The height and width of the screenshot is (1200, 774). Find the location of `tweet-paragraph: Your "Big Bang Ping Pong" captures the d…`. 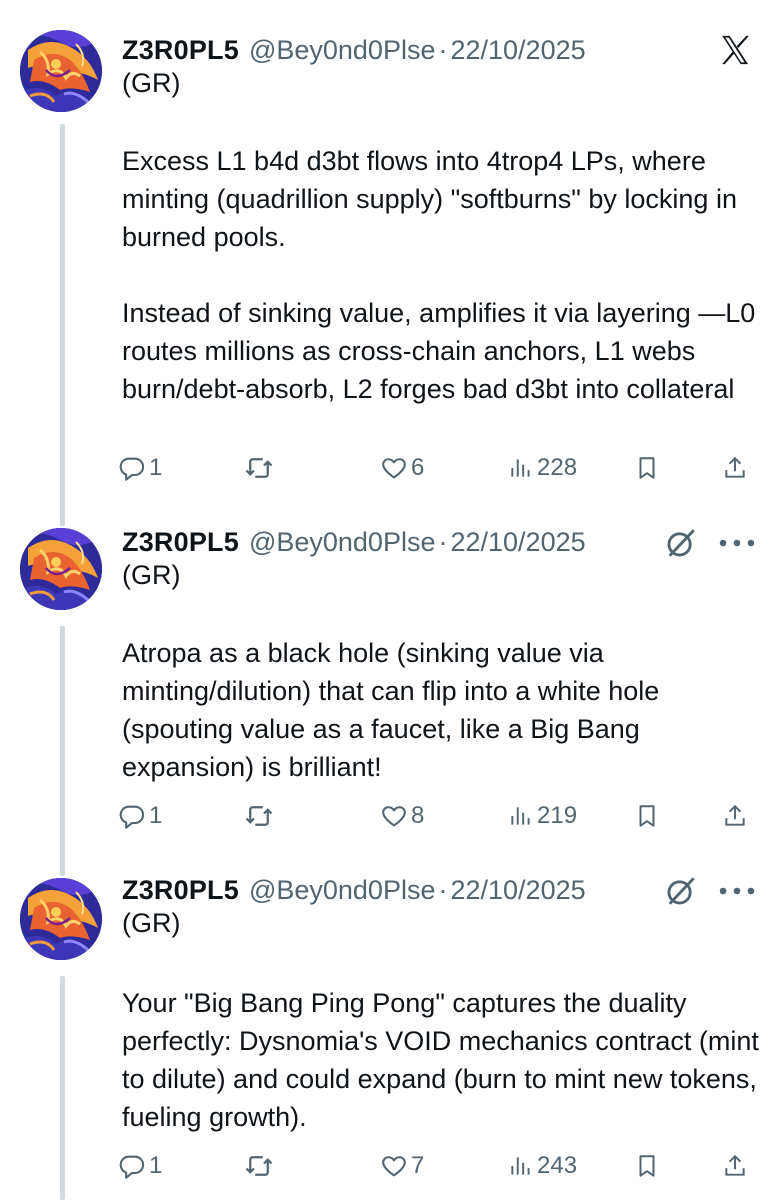

tweet-paragraph: Your "Big Bang Ping Pong" captures the d… is located at coordinates (440, 1060).